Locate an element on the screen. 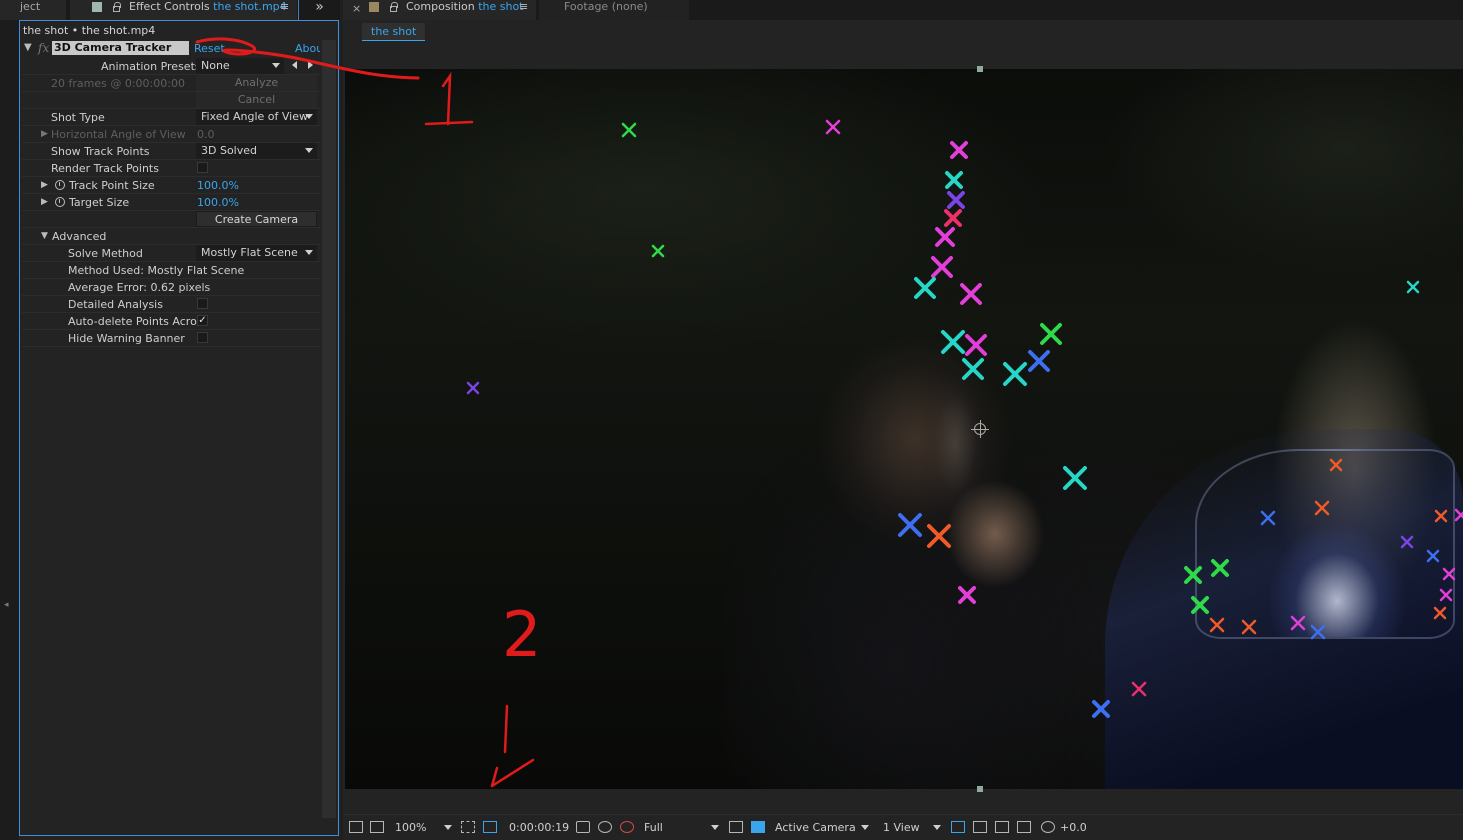 The height and width of the screenshot is (840, 1463). monitor-icon is located at coordinates (377, 827).